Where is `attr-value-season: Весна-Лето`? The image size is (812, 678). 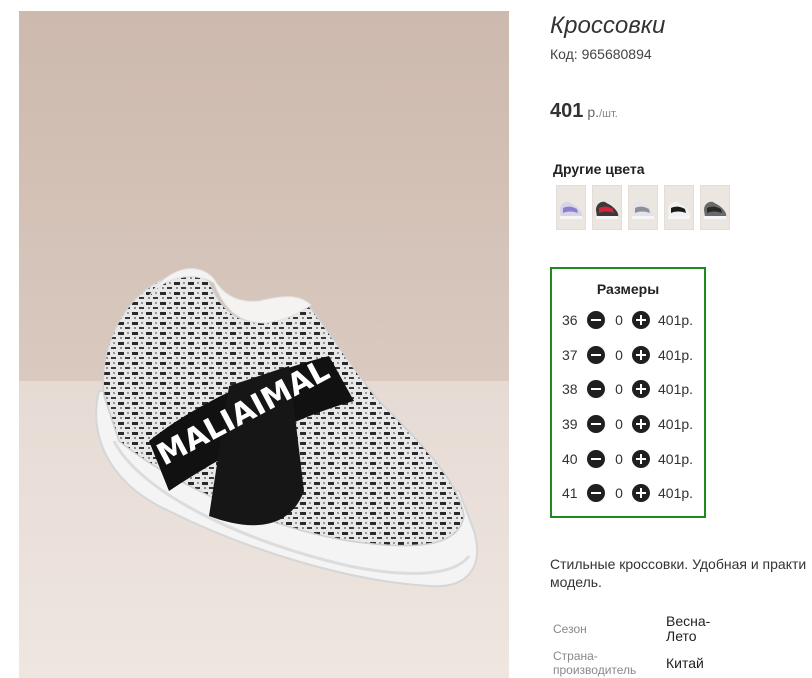 attr-value-season: Весна-Лето is located at coordinates (688, 628).